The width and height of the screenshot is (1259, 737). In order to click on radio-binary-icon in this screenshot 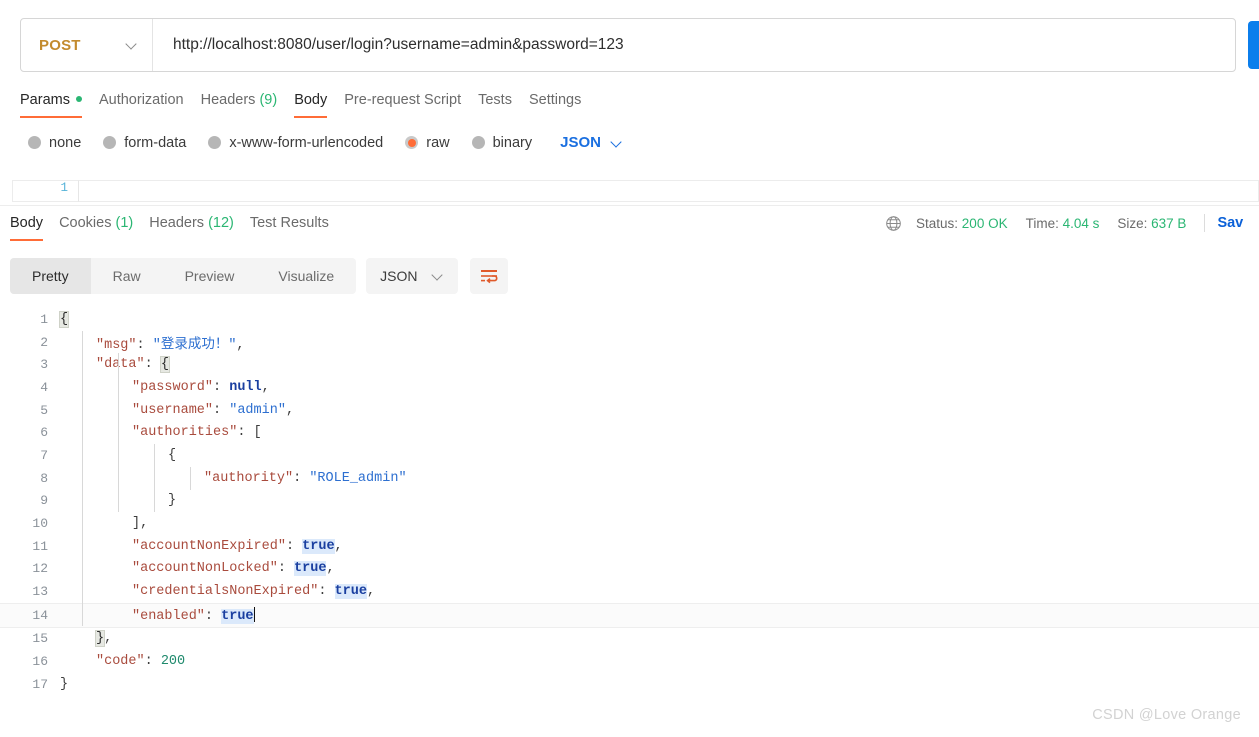, I will do `click(478, 142)`.